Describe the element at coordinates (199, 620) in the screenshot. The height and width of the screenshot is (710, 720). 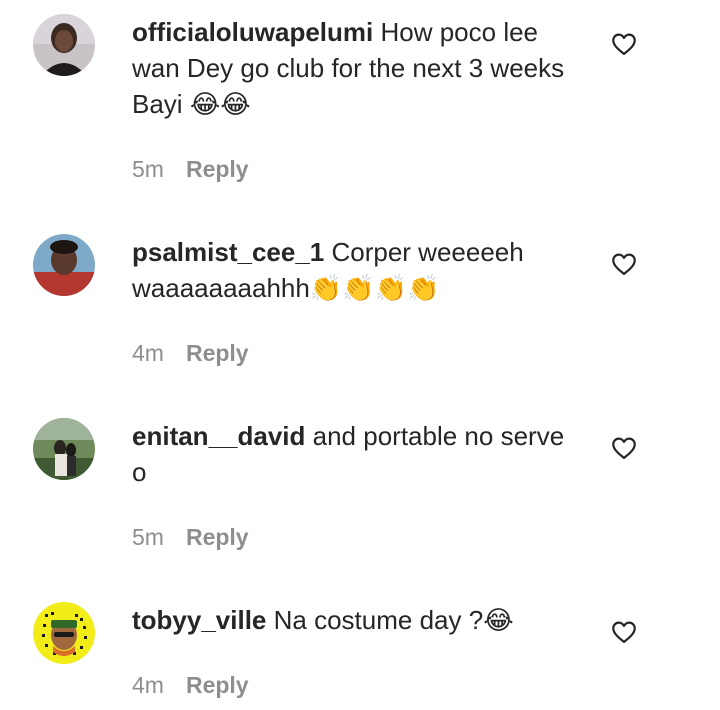
I see `comment-username: tobyy_ville` at that location.